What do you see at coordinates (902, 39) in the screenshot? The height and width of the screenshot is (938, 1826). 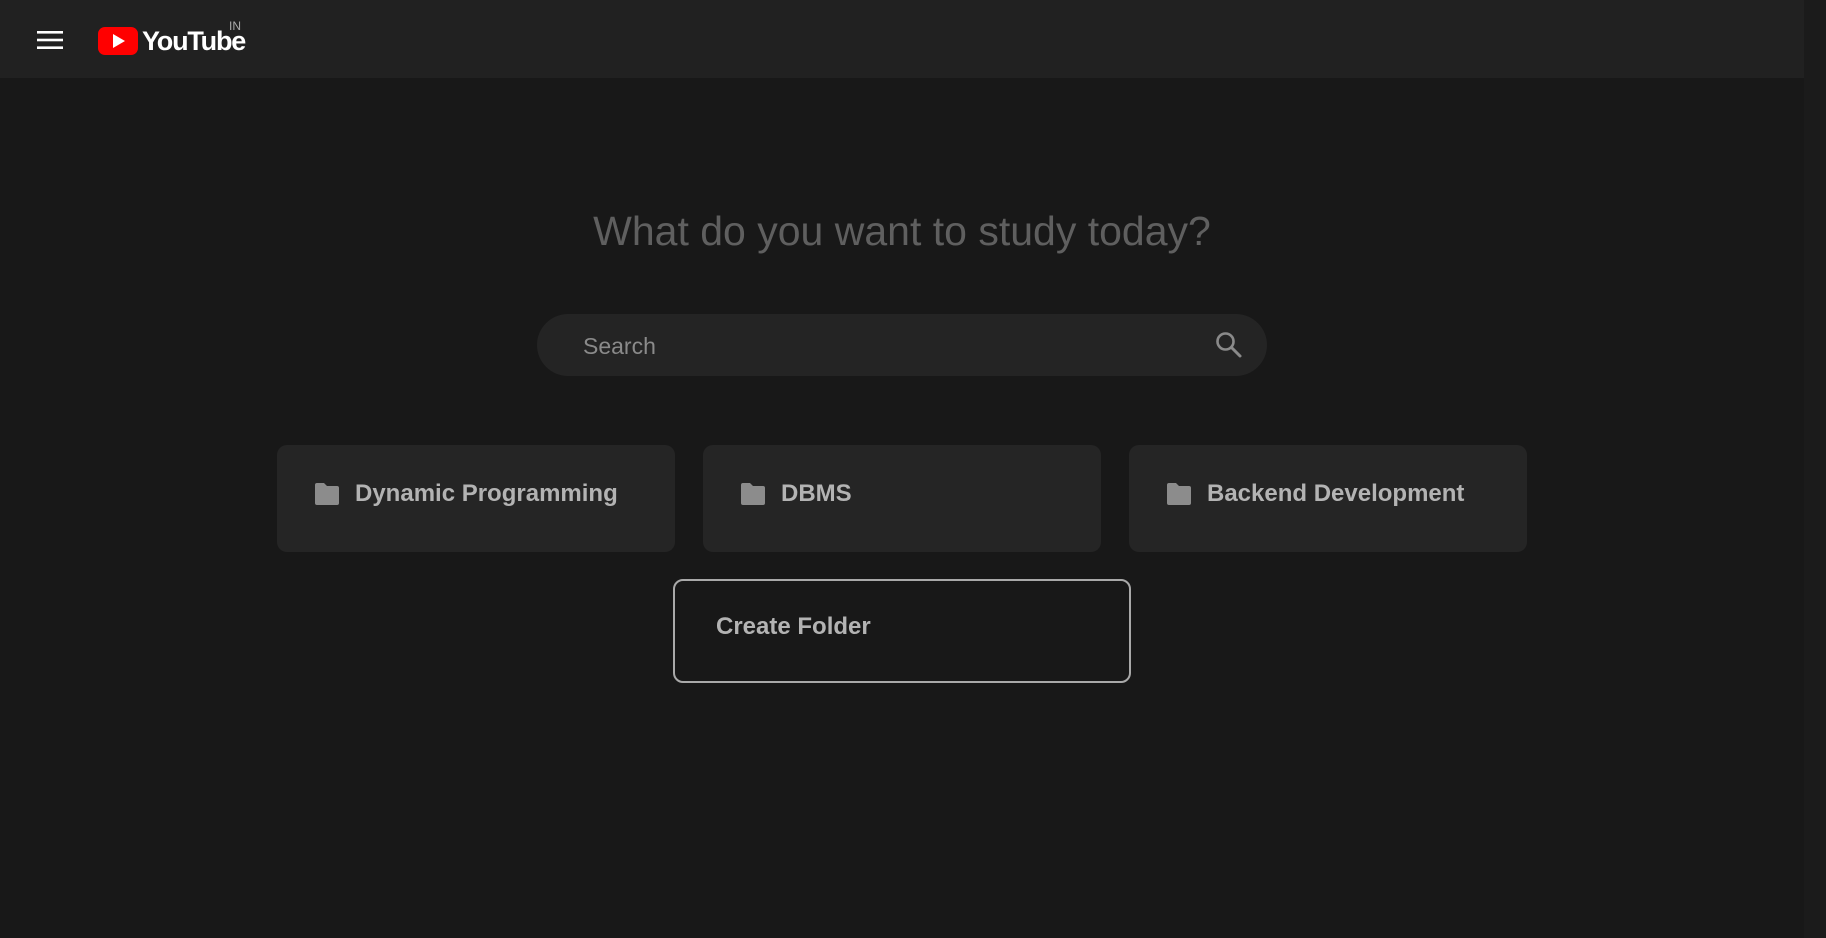 I see `top-bar: YouTube IN` at bounding box center [902, 39].